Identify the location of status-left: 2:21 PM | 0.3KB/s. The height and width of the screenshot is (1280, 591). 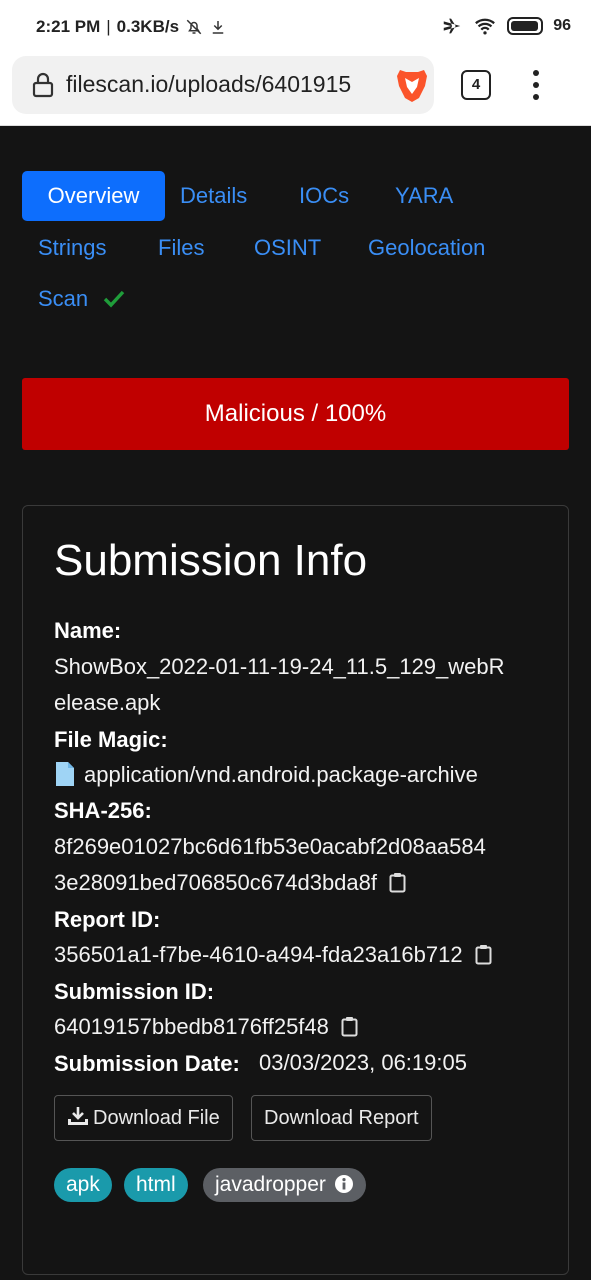
(131, 27).